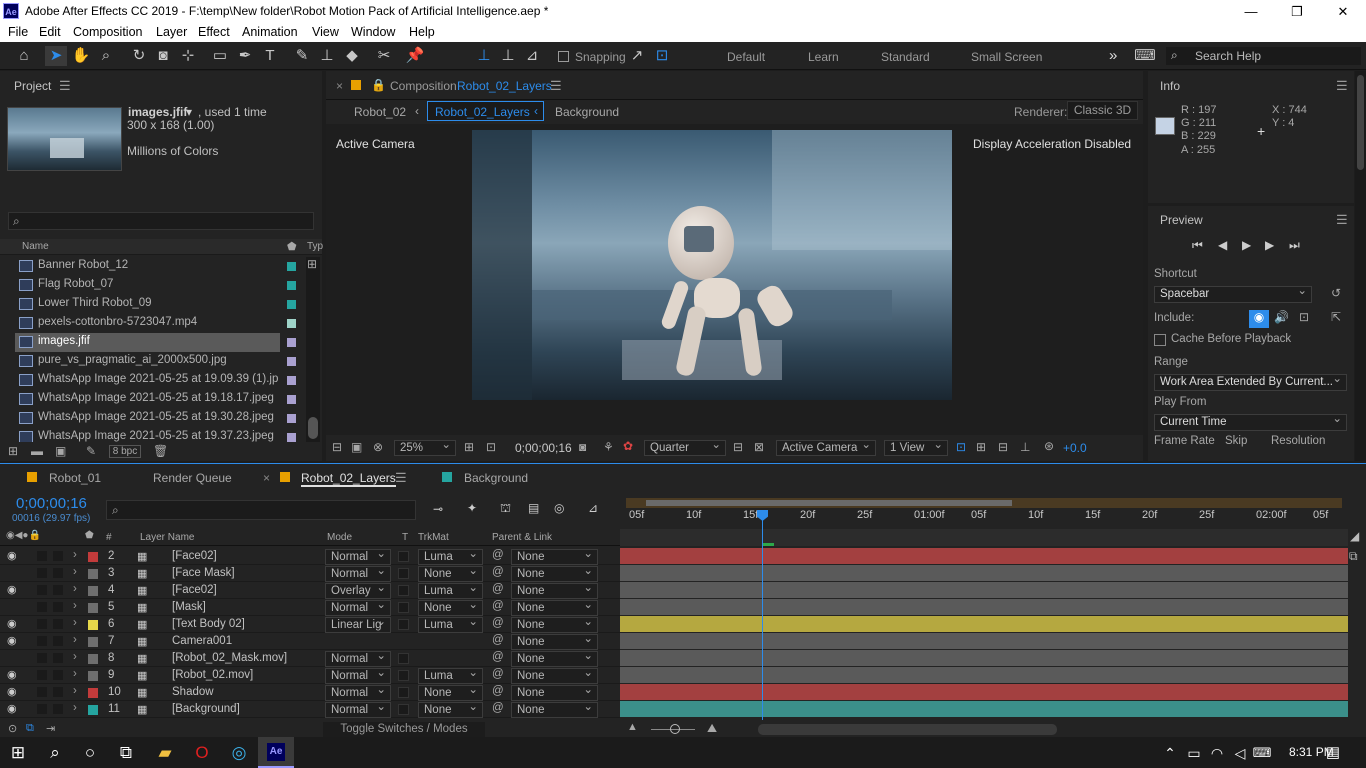 This screenshot has height=768, width=1366. Describe the element at coordinates (358, 625) in the screenshot. I see `blend-mode-dropdown: Linear Lig` at that location.